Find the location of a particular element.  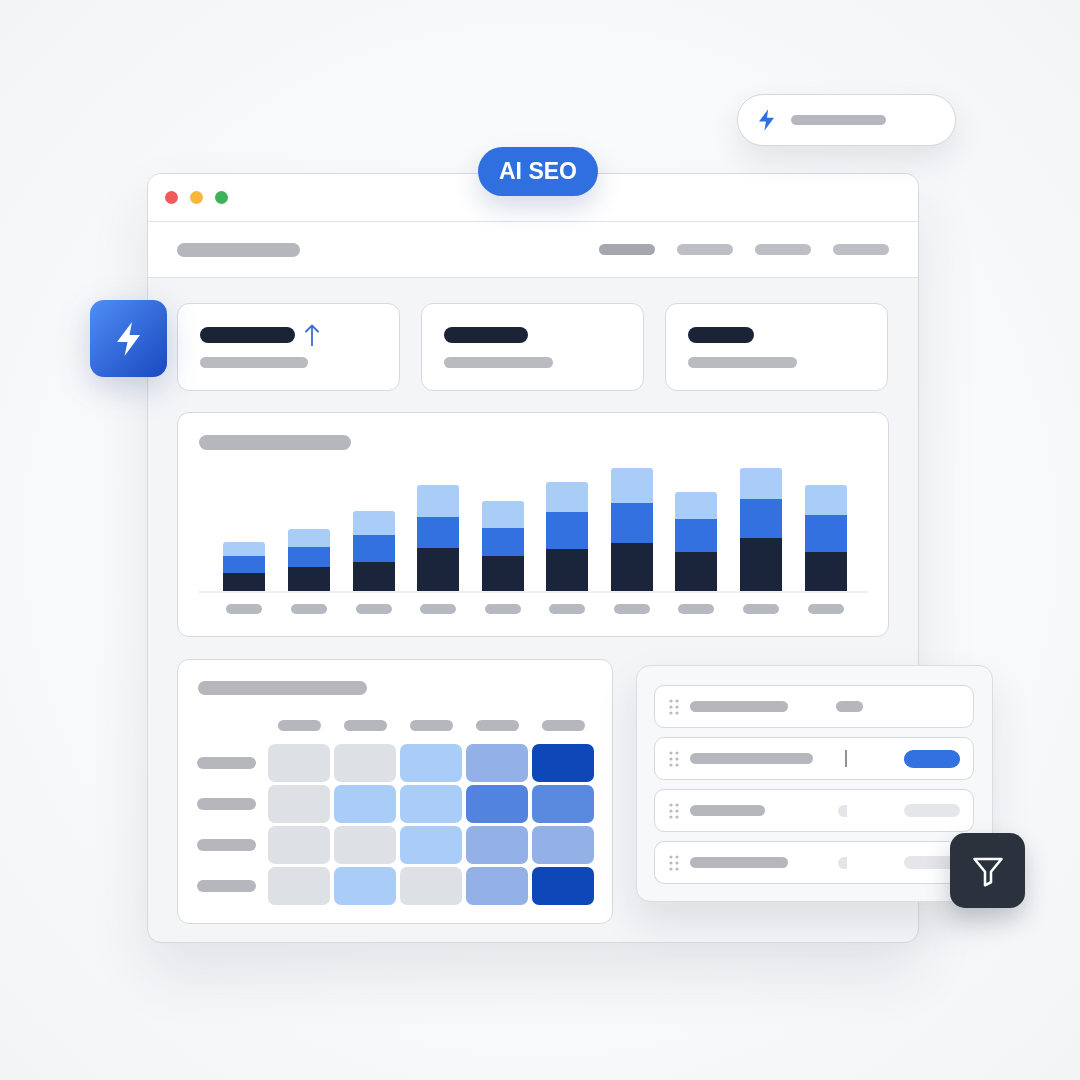

maximize-button is located at coordinates (221, 197).